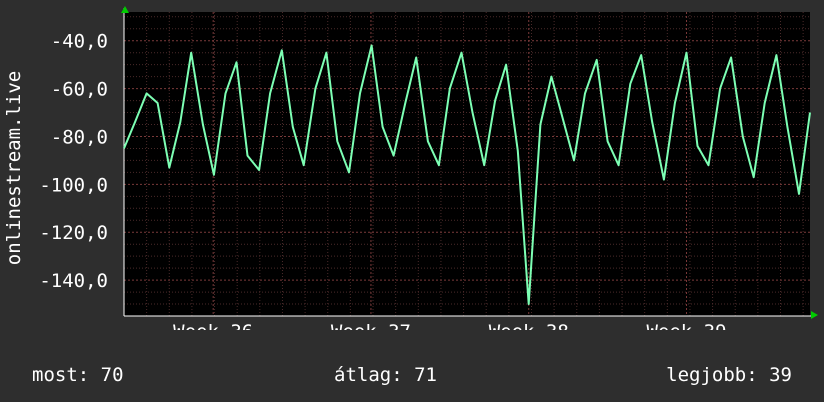  What do you see at coordinates (449, 325) in the screenshot?
I see `x-tick-labels: Week 36 Week 37 Week 38 Week 39` at bounding box center [449, 325].